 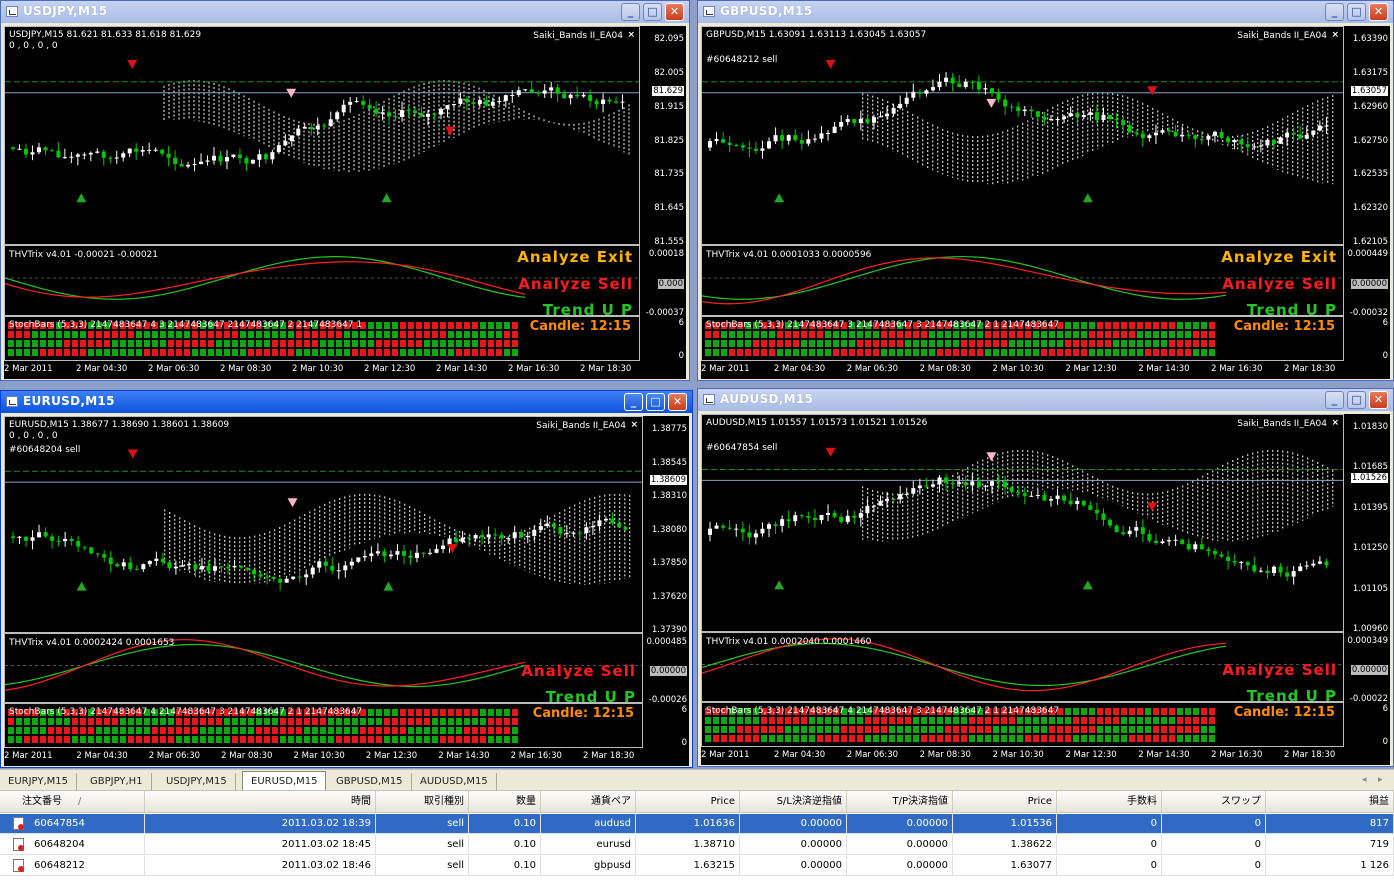 I want to click on window-titlebar: GBPUSD,M15 _ □ ✕, so click(x=1045, y=12).